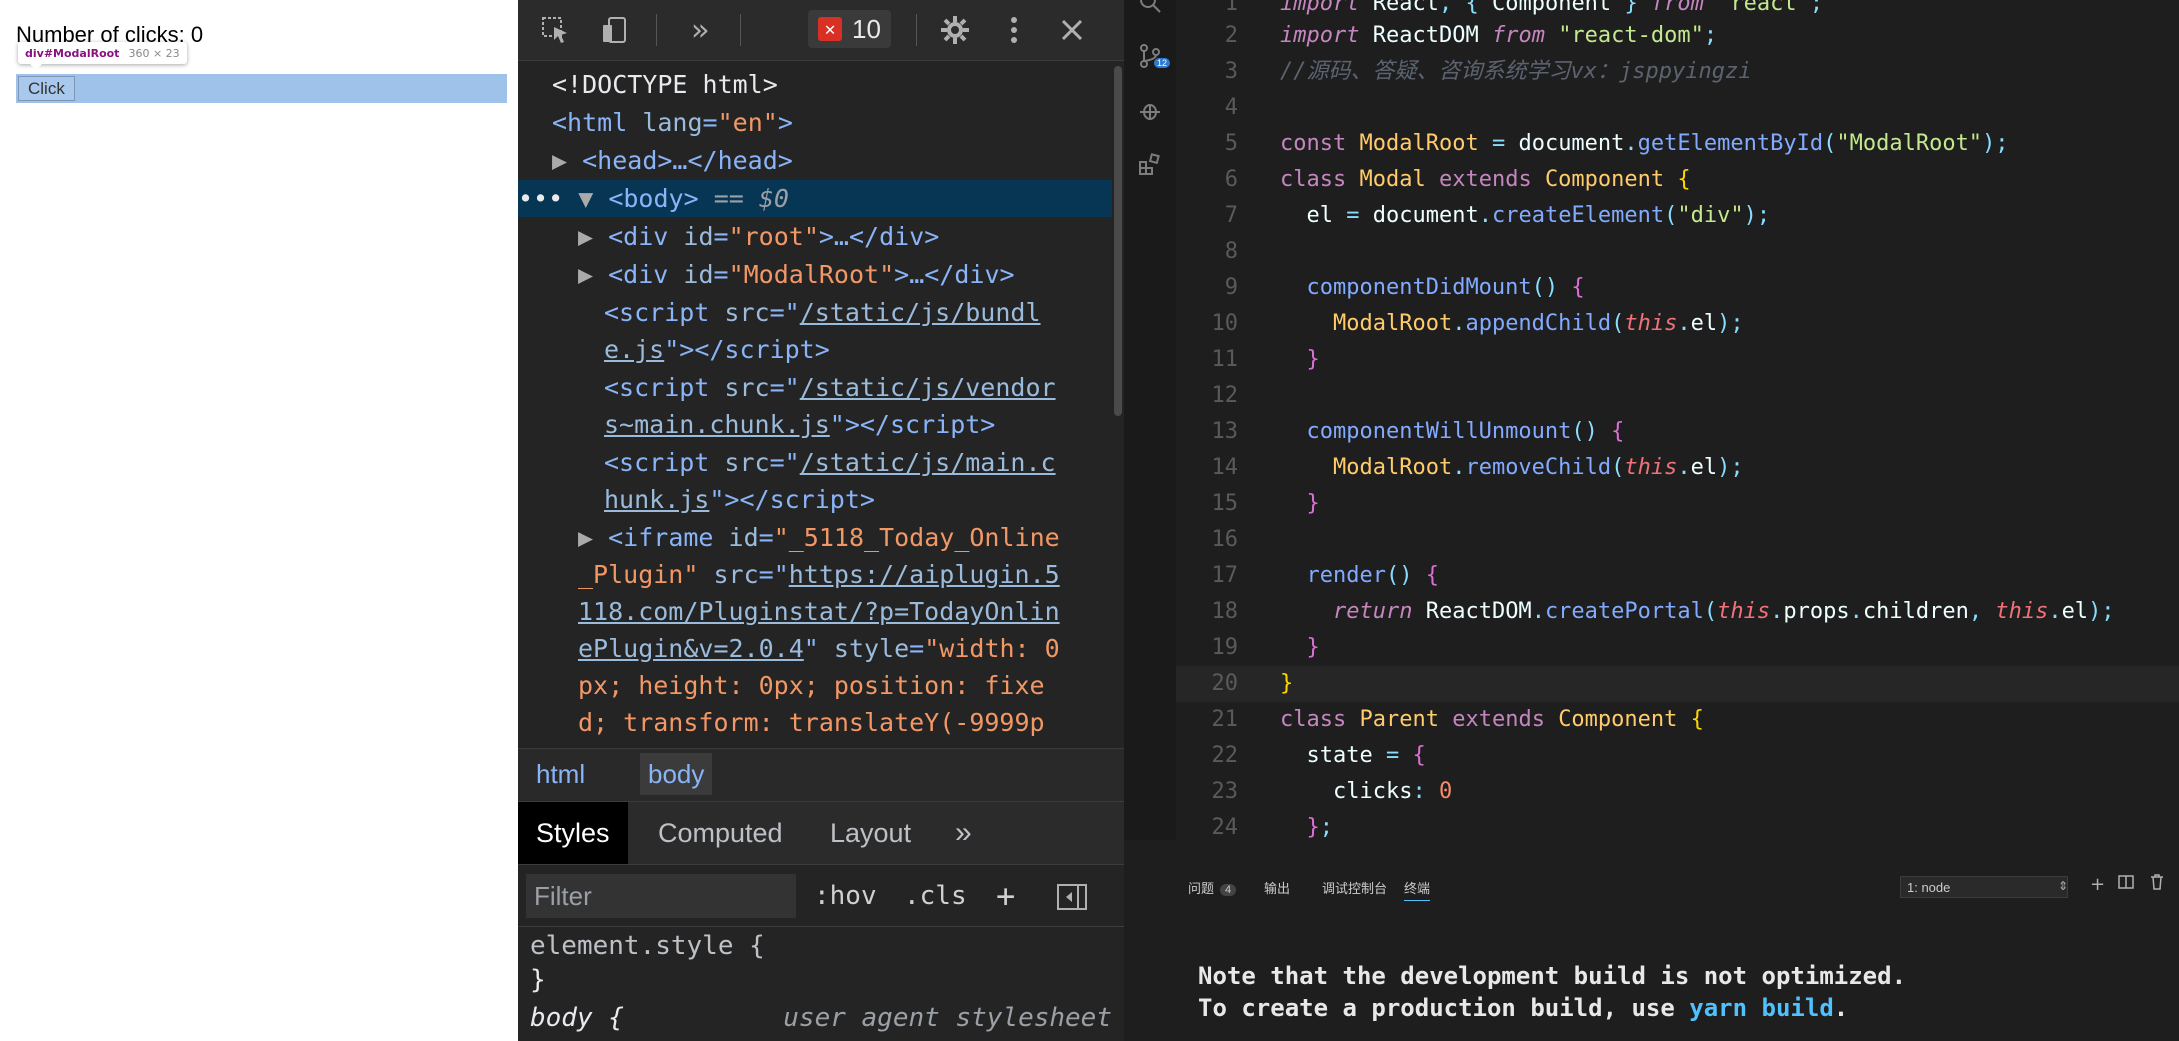 The width and height of the screenshot is (2179, 1041). What do you see at coordinates (154, 53) in the screenshot?
I see `tooltip-dimensions: 360 × 23` at bounding box center [154, 53].